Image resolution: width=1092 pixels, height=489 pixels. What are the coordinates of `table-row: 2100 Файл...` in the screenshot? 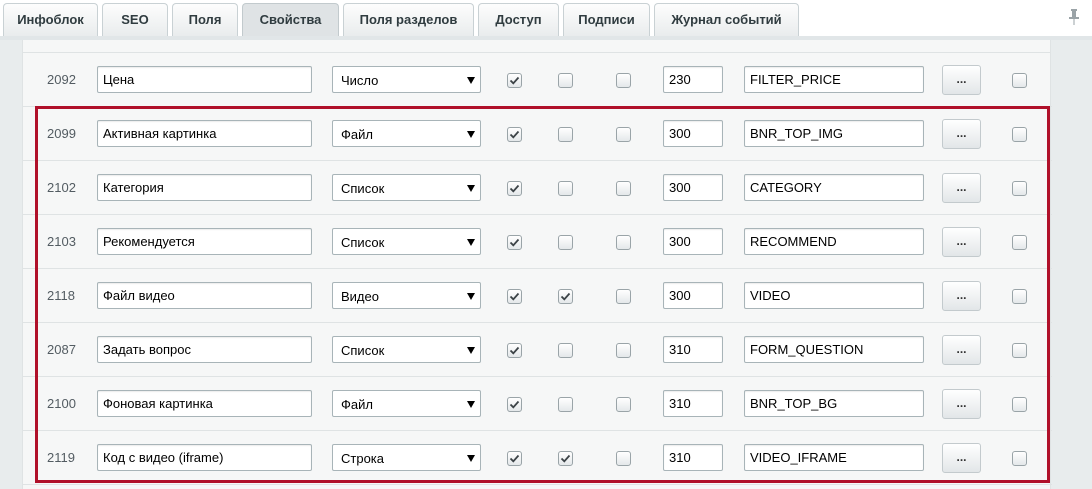 It's located at (537, 404).